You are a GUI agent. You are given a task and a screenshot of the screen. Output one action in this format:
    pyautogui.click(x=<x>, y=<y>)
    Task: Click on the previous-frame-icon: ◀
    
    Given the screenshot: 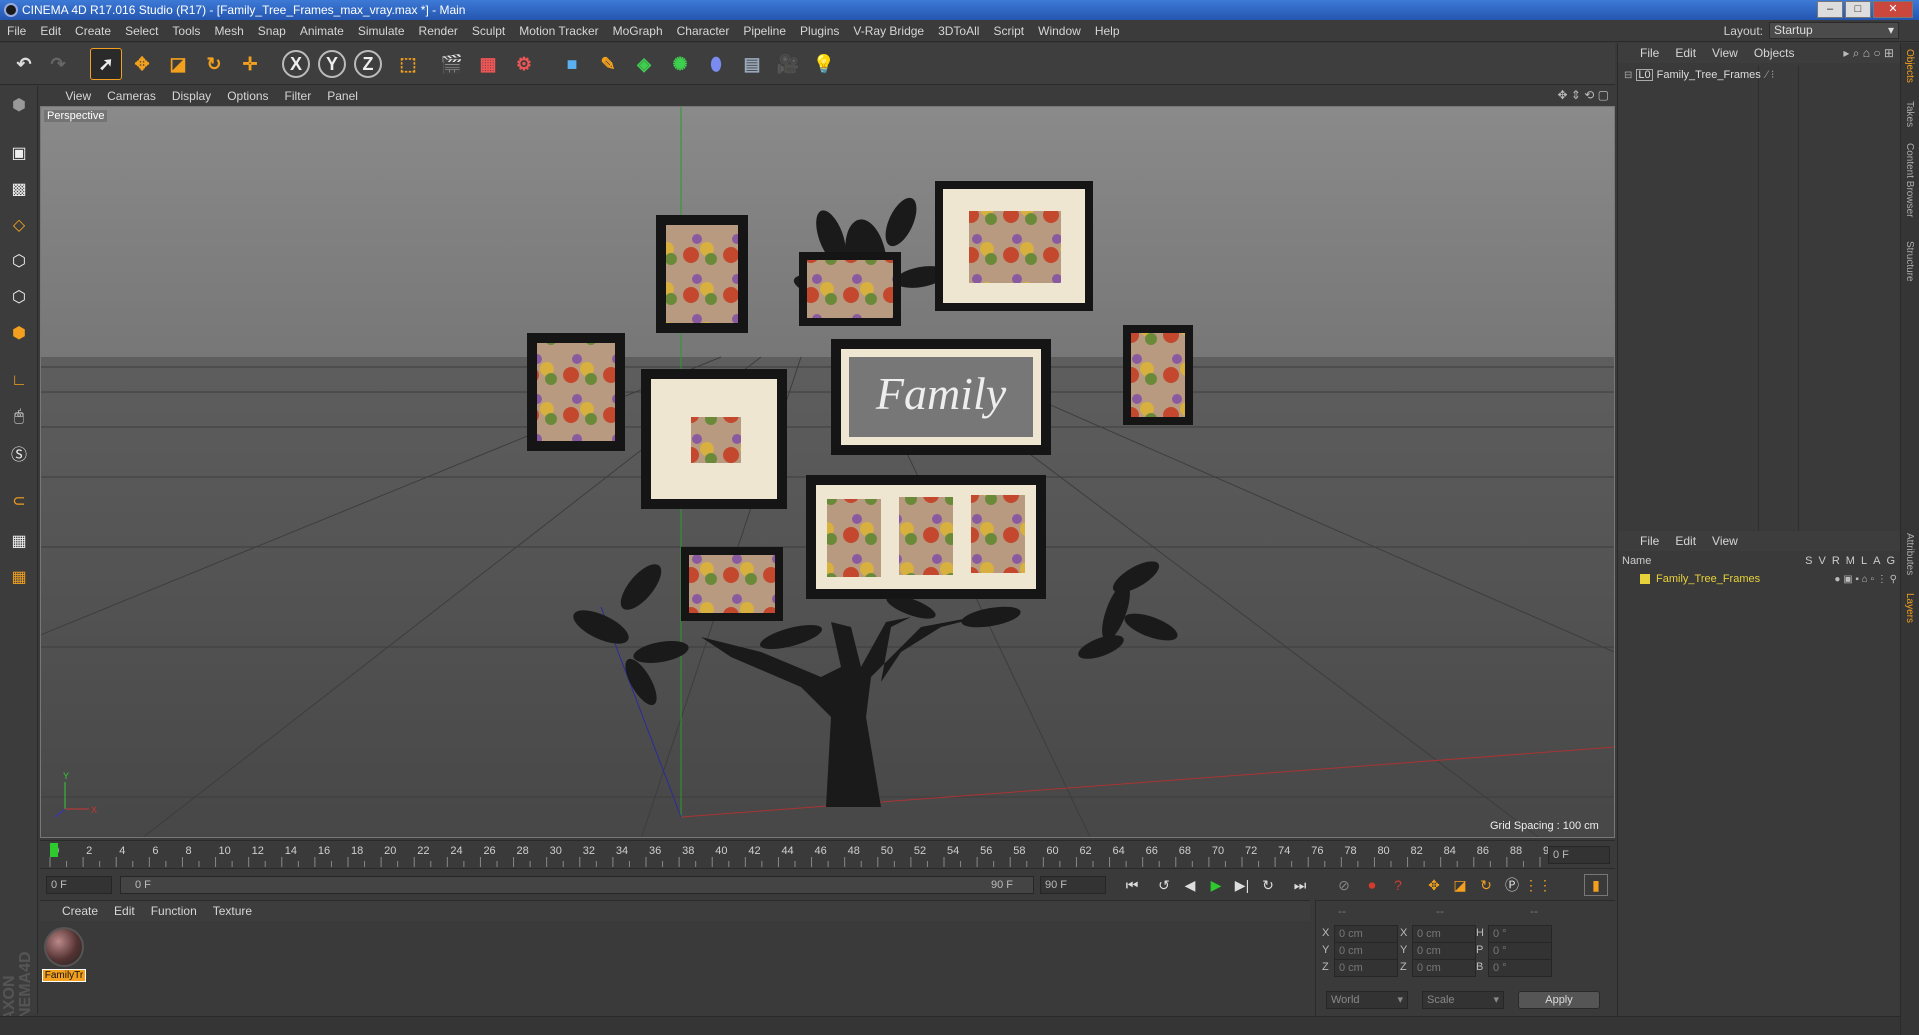 What is the action you would take?
    pyautogui.click(x=1190, y=885)
    